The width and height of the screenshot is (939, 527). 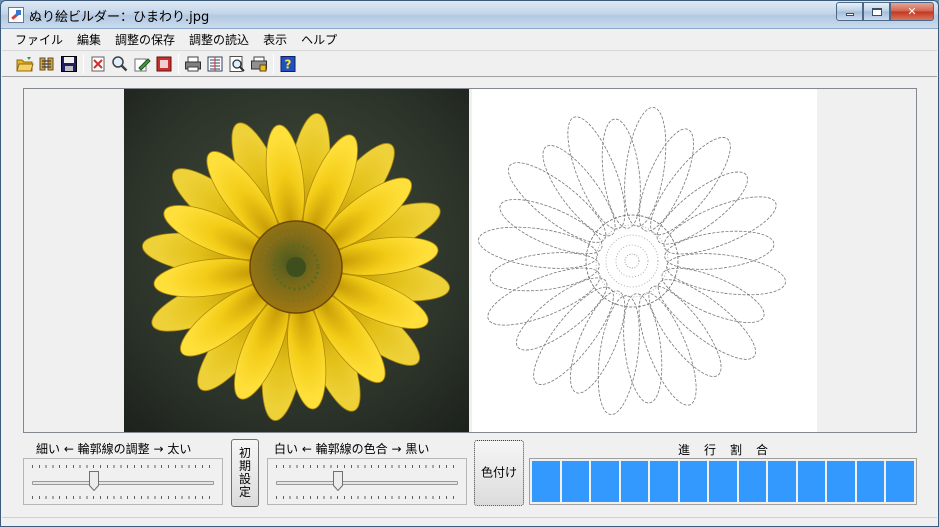 I want to click on line-color-label: 白い ← 輪郭線の色合 → 黒い, so click(x=352, y=449).